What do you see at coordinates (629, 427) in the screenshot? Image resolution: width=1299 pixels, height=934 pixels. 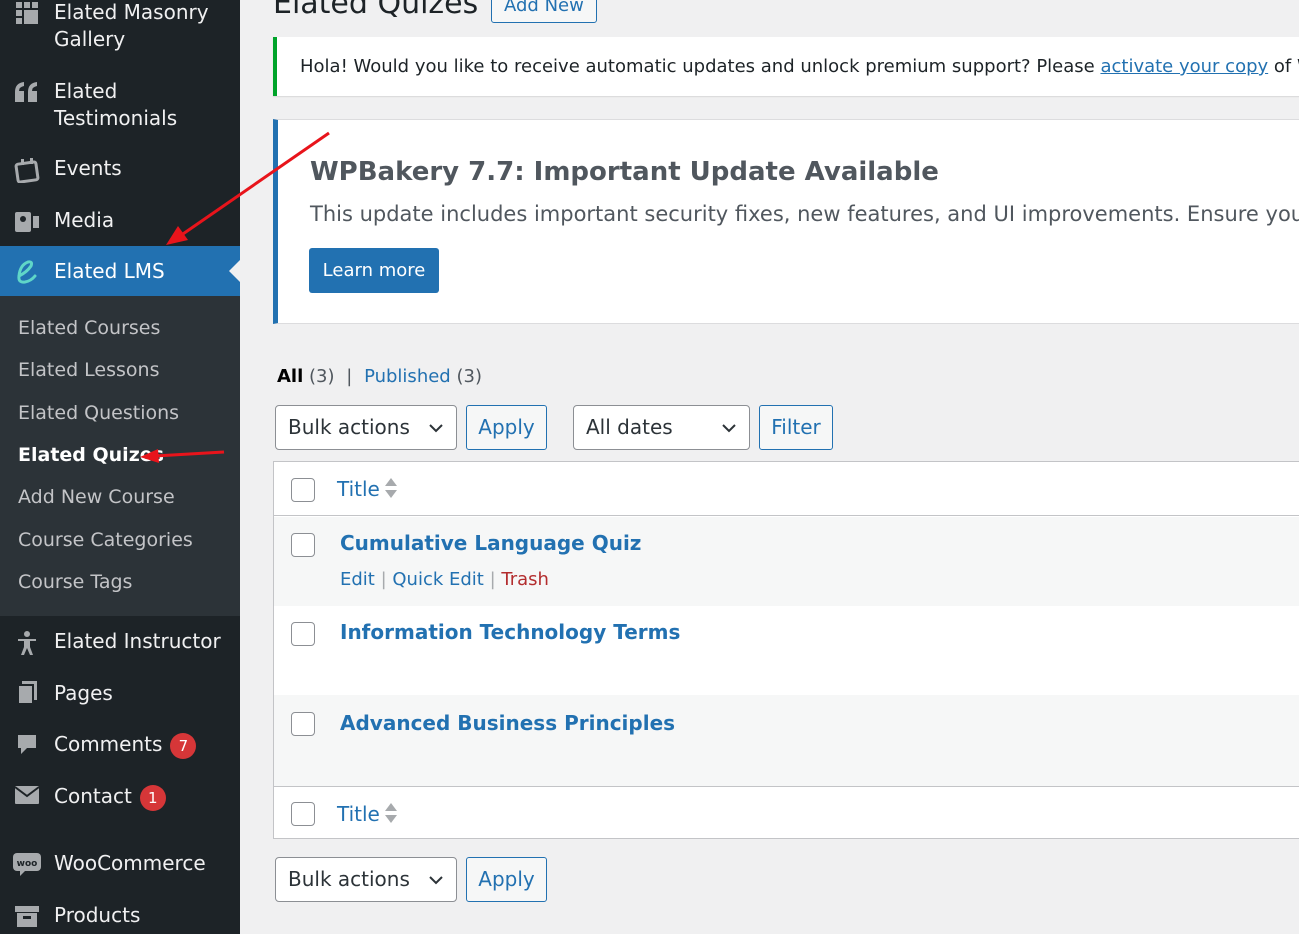 I see `select-value: All dates` at bounding box center [629, 427].